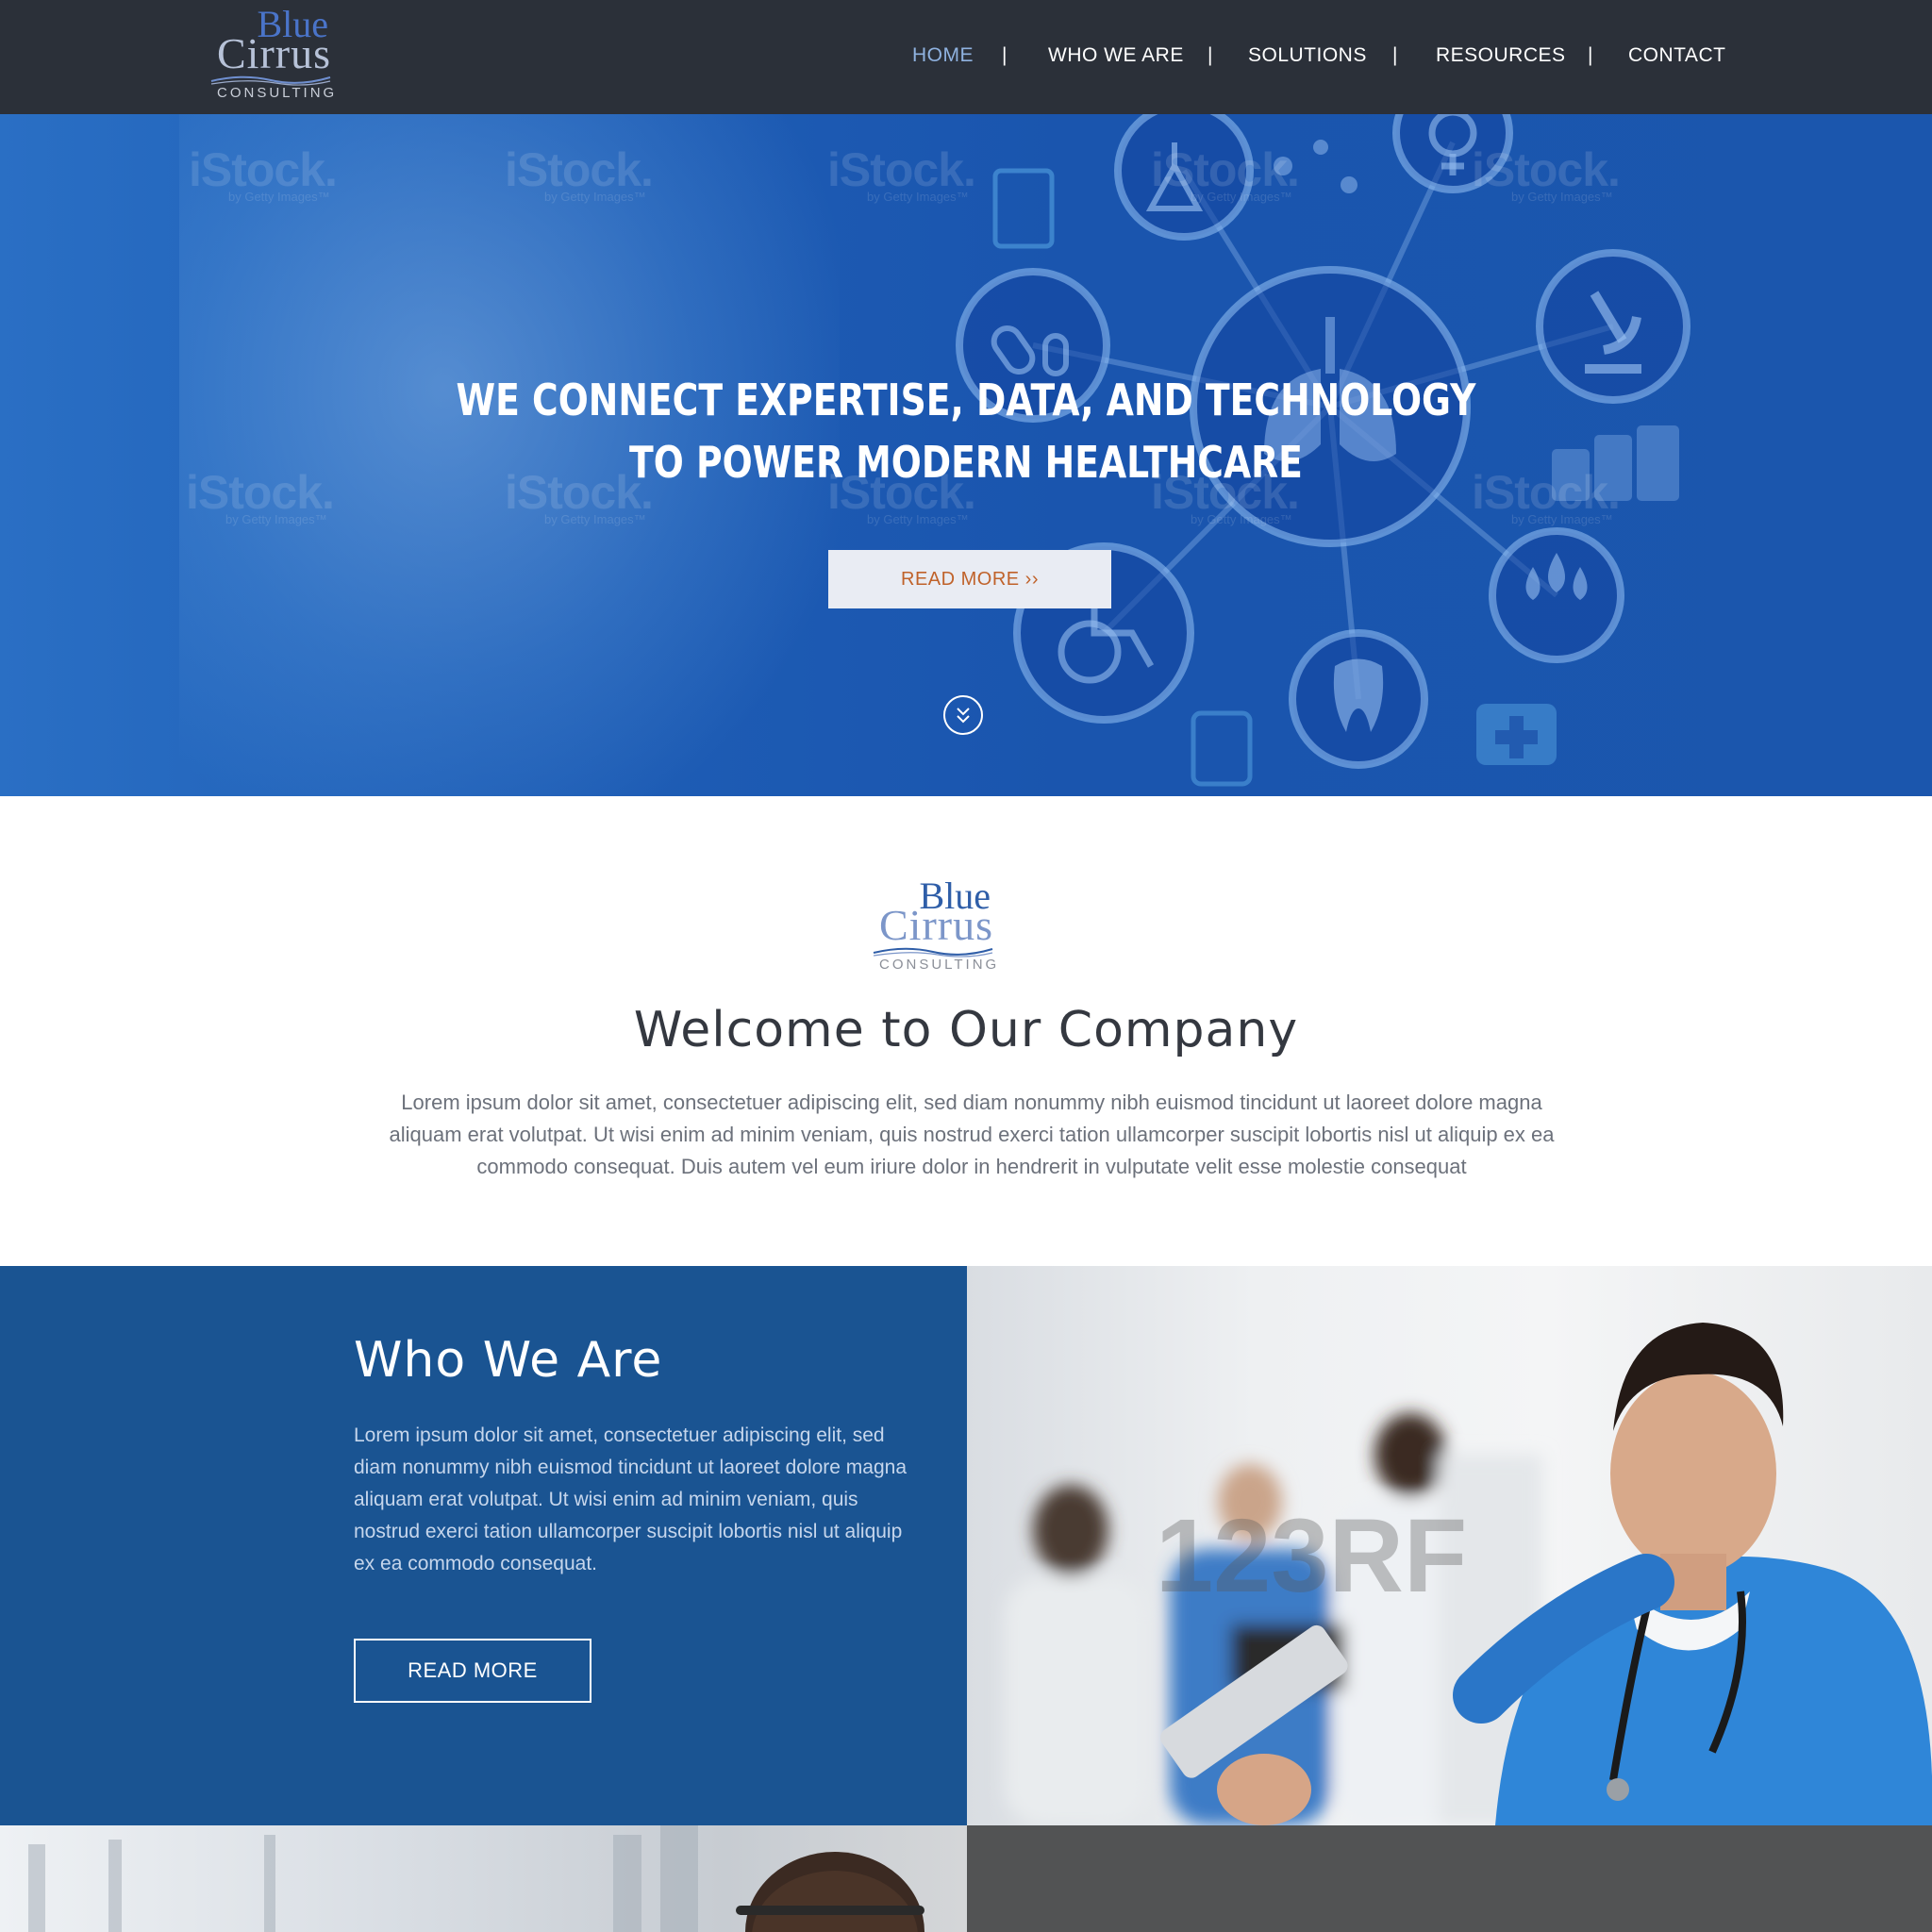  What do you see at coordinates (1677, 56) in the screenshot?
I see `nav-item-contact: CONTACT` at bounding box center [1677, 56].